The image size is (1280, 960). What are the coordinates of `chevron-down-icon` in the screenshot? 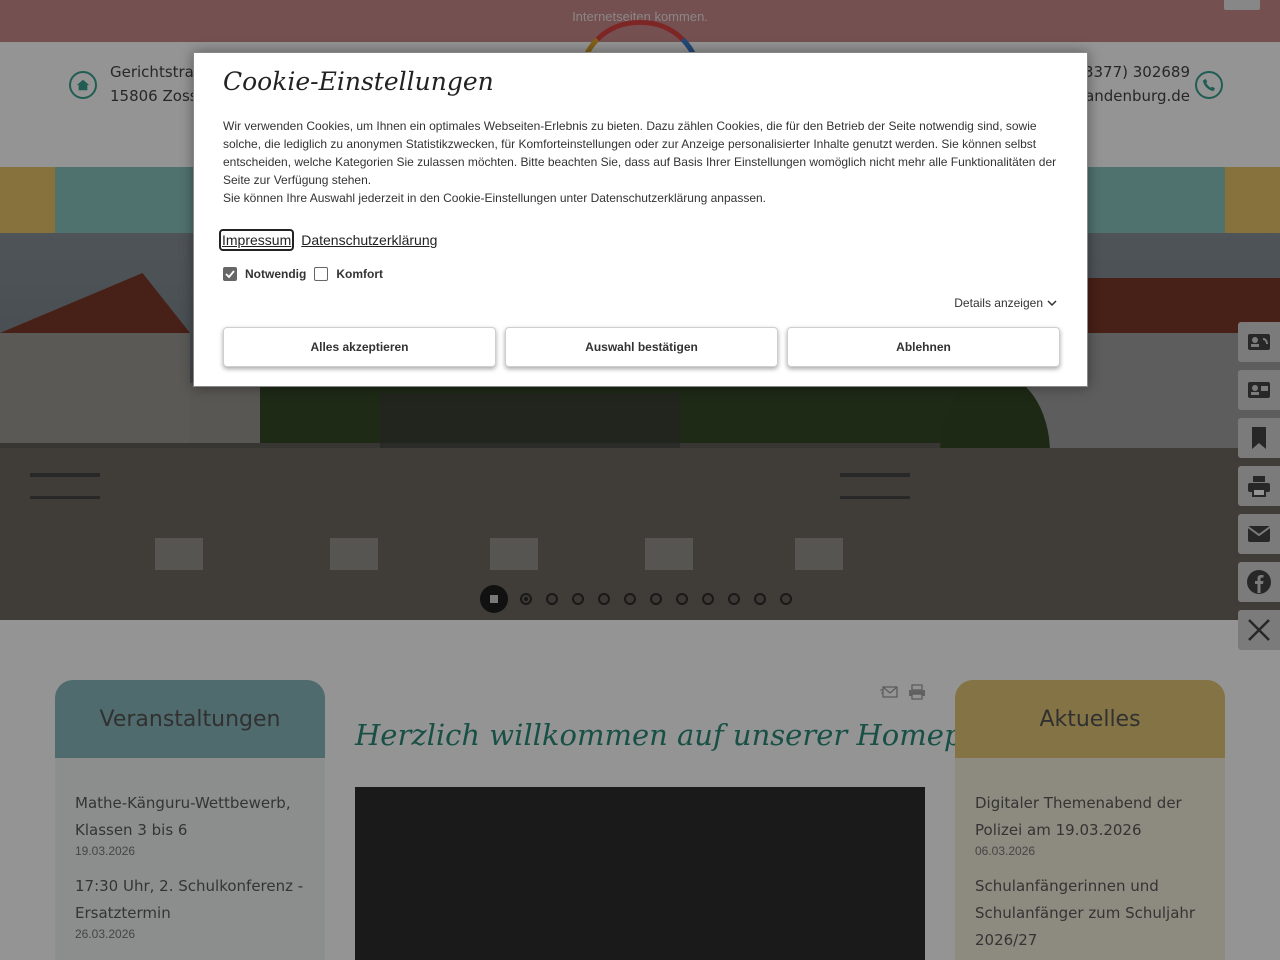 It's located at (1052, 303).